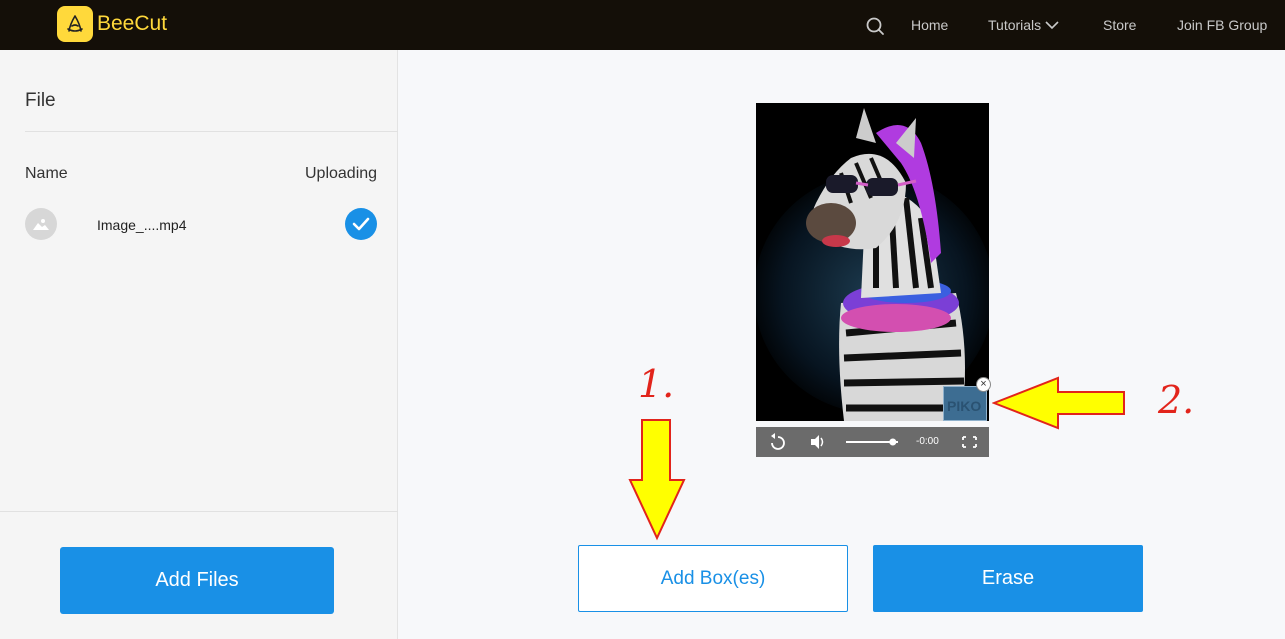 The height and width of the screenshot is (639, 1285). I want to click on column-header-name: Name, so click(46, 173).